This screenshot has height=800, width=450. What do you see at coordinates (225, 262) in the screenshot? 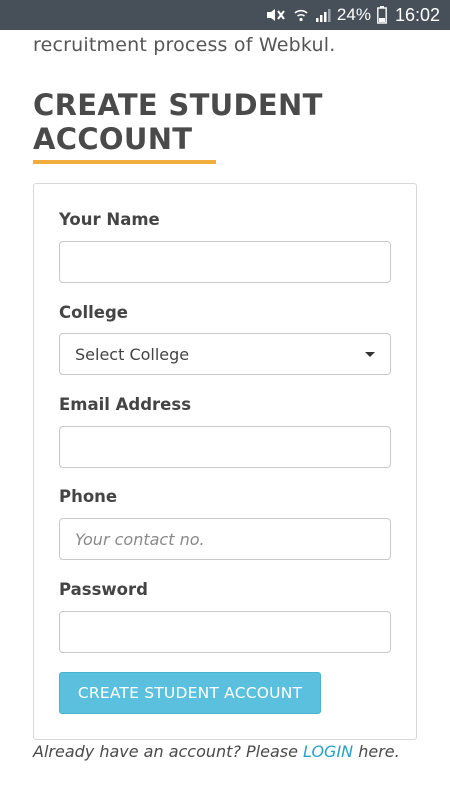
I see `name-input` at bounding box center [225, 262].